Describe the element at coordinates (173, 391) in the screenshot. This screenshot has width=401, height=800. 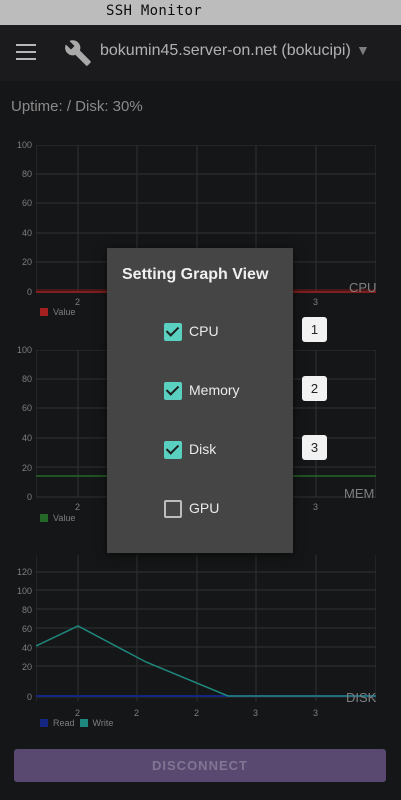
I see `memory-checkbox` at that location.